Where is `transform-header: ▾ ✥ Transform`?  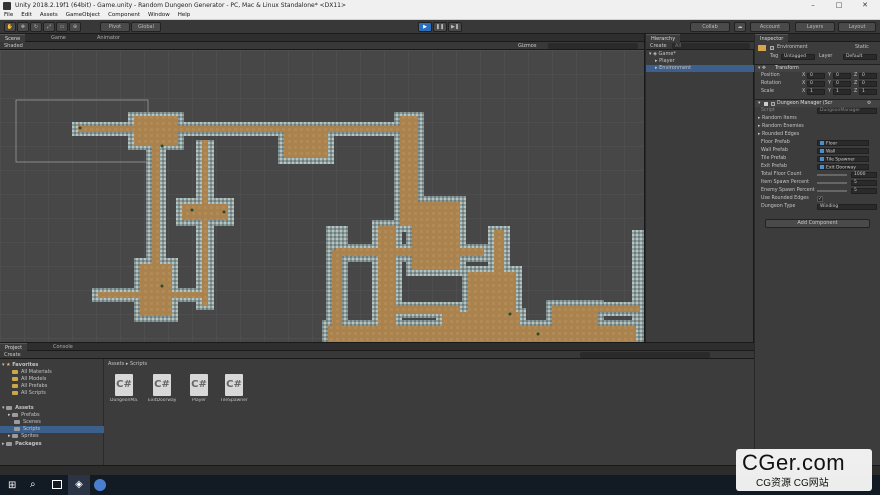 transform-header: ▾ ✥ Transform is located at coordinates (817, 68).